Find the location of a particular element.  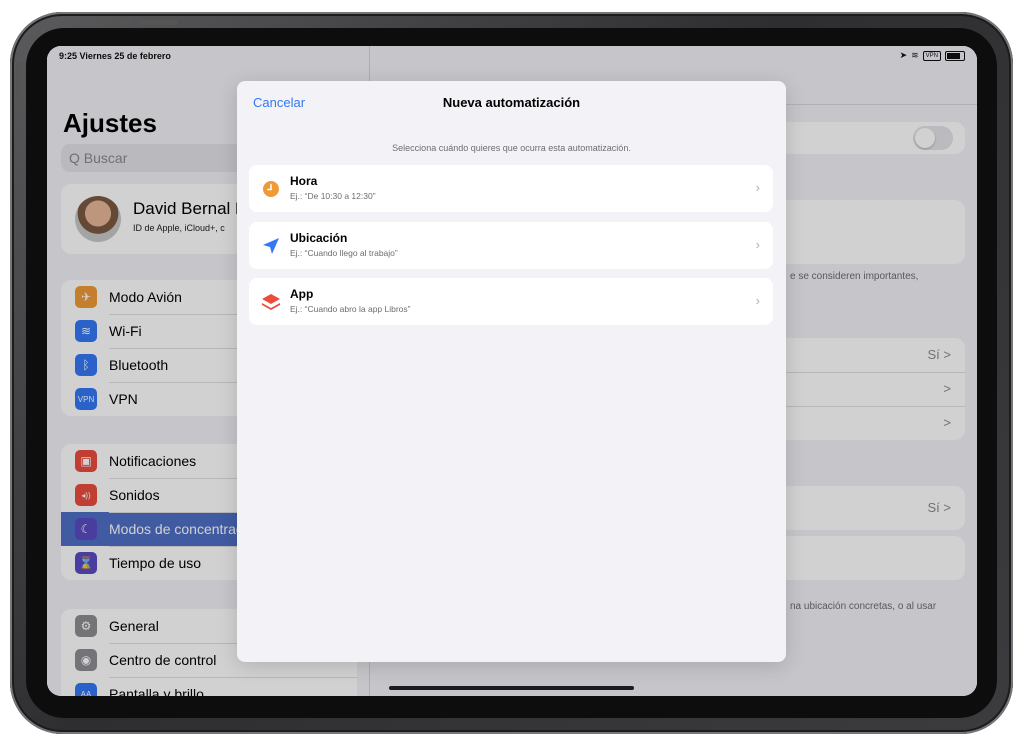

location-arrow-icon is located at coordinates (271, 246).